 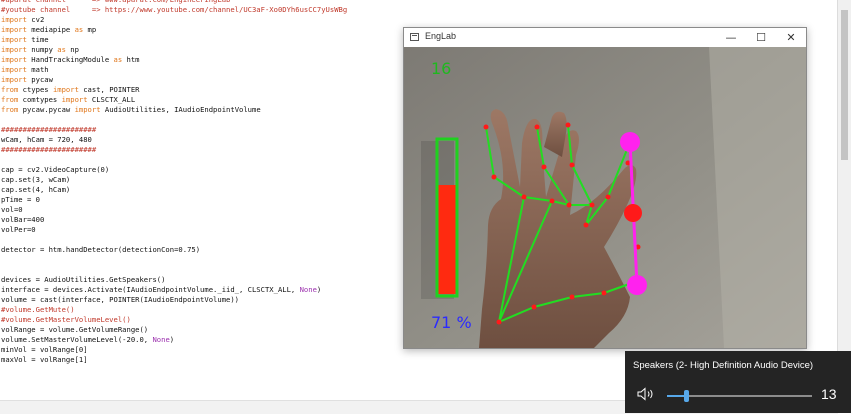 I want to click on code-line: cap.set(3, wCam), so click(x=35, y=180).